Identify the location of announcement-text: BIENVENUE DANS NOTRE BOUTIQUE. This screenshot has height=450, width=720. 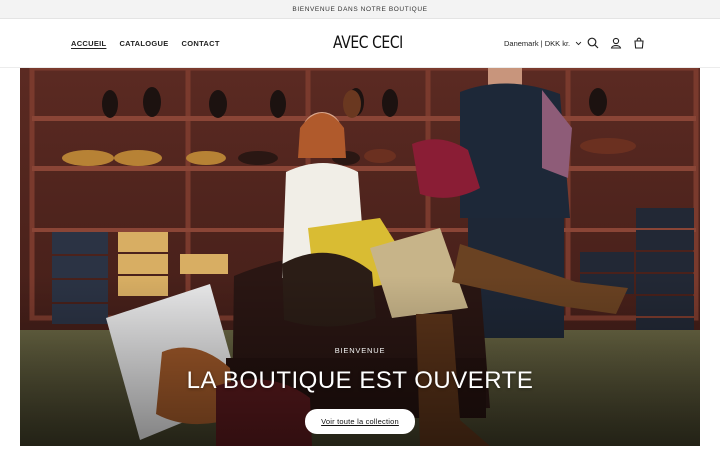
(360, 9).